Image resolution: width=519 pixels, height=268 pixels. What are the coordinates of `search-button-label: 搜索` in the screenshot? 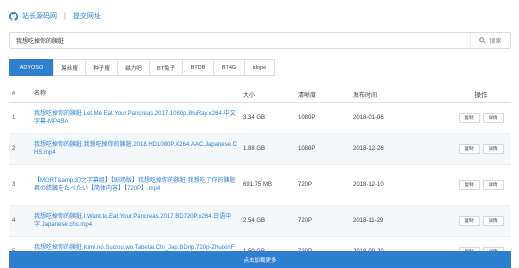 It's located at (495, 42).